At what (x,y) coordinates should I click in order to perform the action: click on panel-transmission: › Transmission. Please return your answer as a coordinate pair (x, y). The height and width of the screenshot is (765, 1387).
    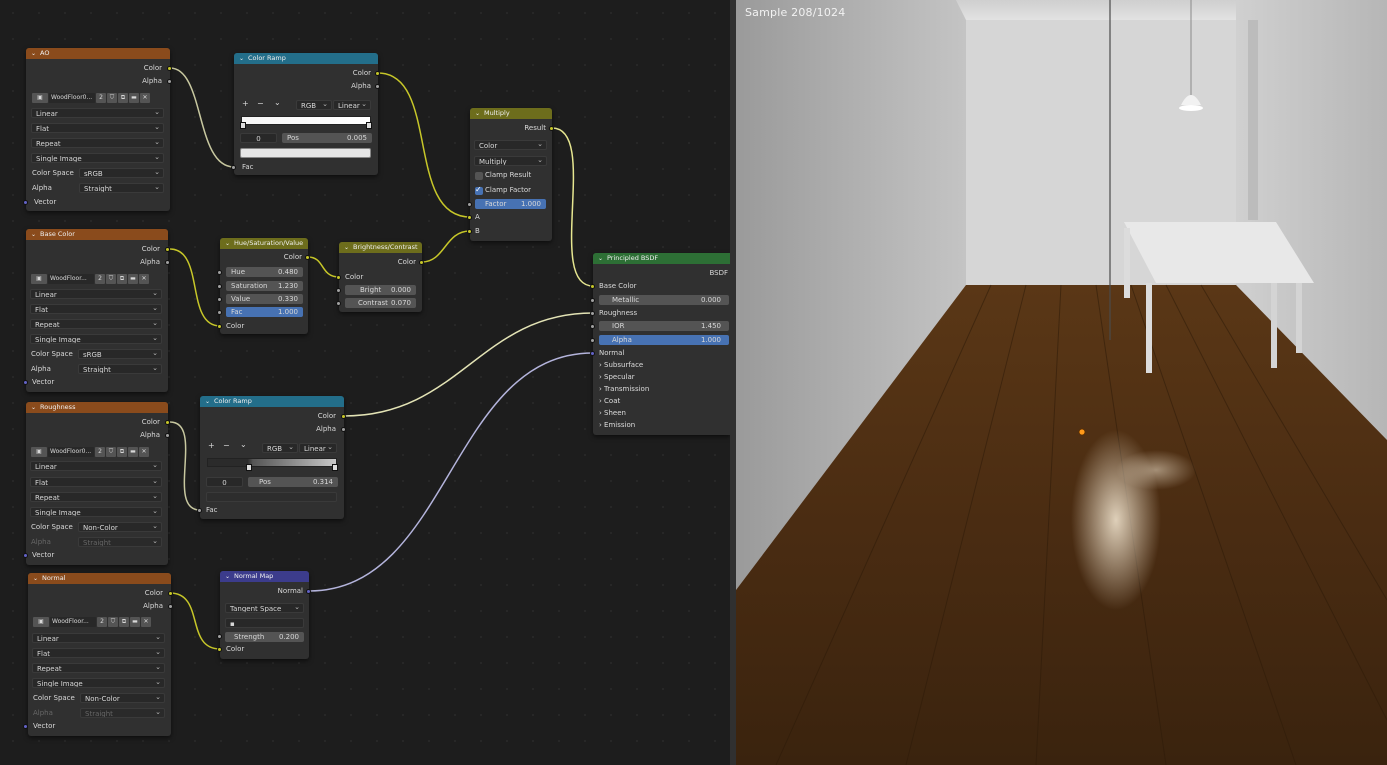
    Looking at the image, I should click on (624, 389).